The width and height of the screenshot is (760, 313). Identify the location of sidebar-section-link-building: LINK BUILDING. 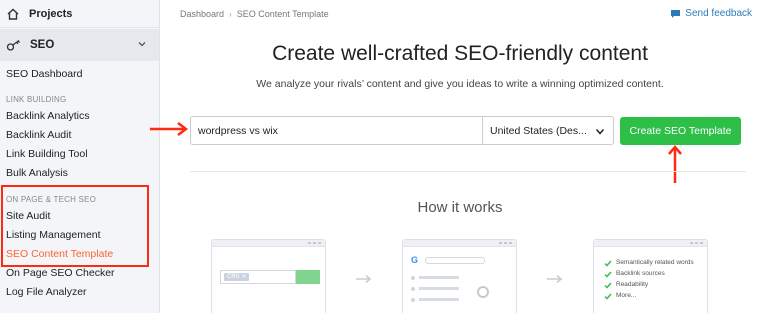
(36, 99).